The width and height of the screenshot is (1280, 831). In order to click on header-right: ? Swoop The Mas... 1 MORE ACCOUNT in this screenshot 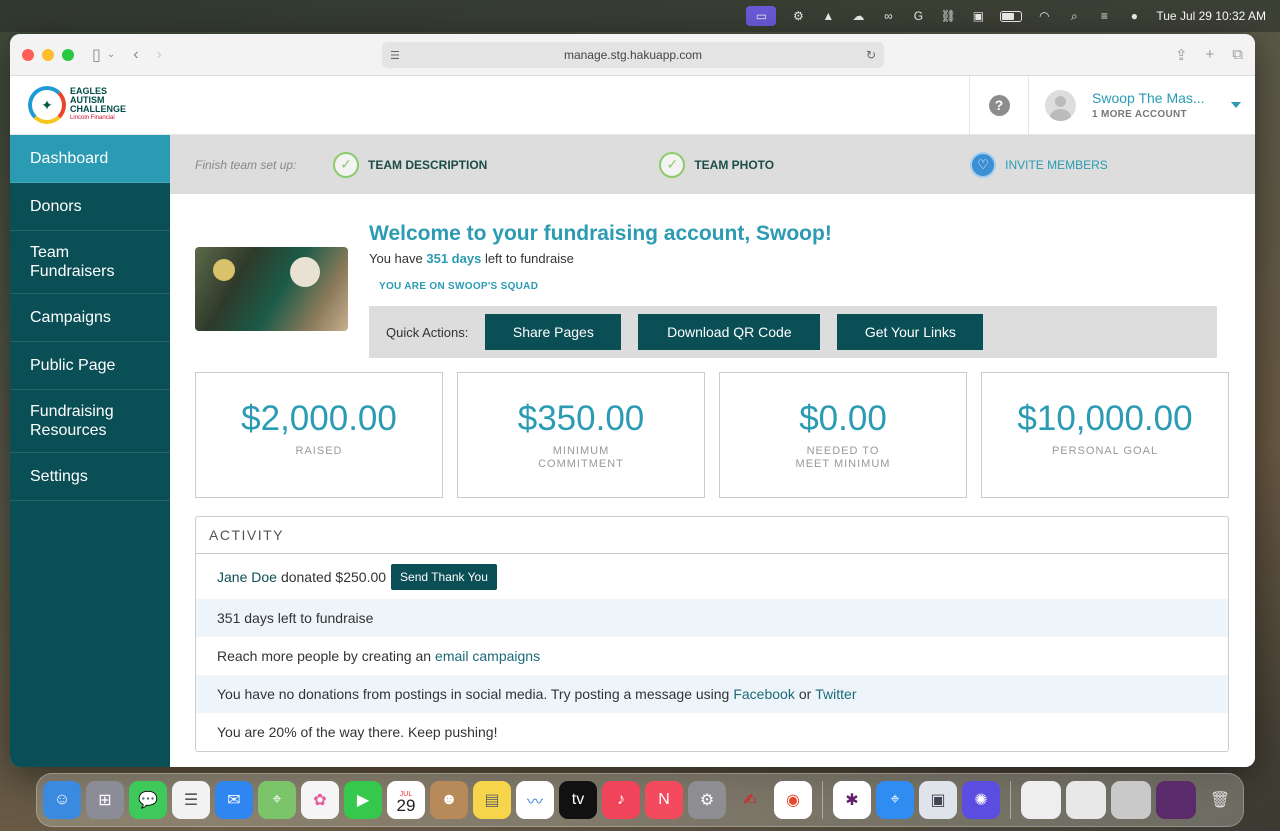, I will do `click(1112, 105)`.